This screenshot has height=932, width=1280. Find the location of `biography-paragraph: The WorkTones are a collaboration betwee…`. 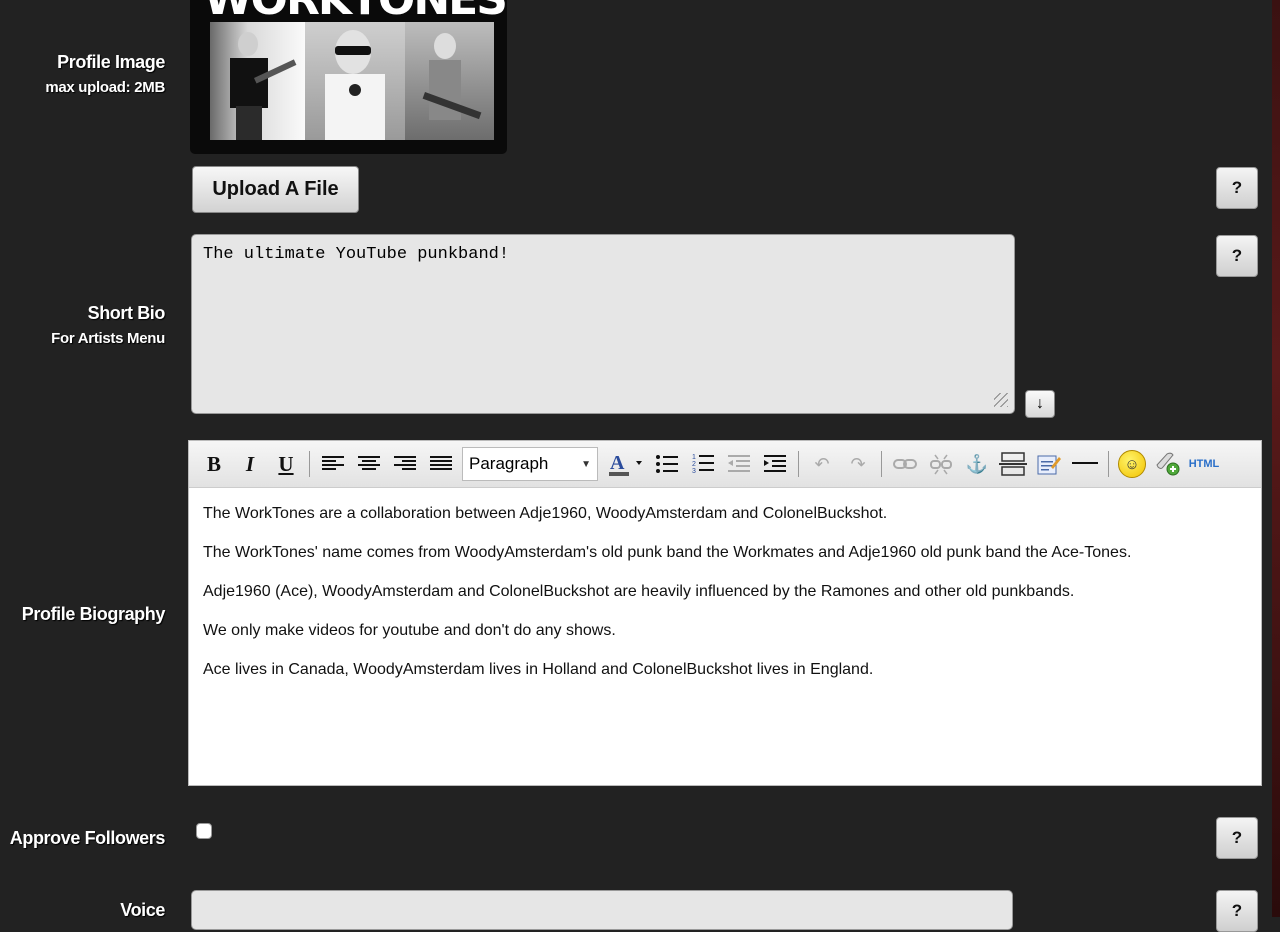

biography-paragraph: The WorkTones are a collaboration betwee… is located at coordinates (545, 513).